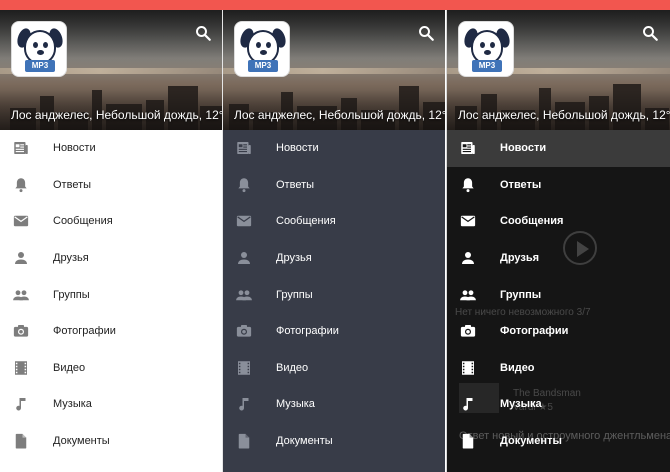  I want to click on feed-track-artist: The Bandsman, so click(547, 393).